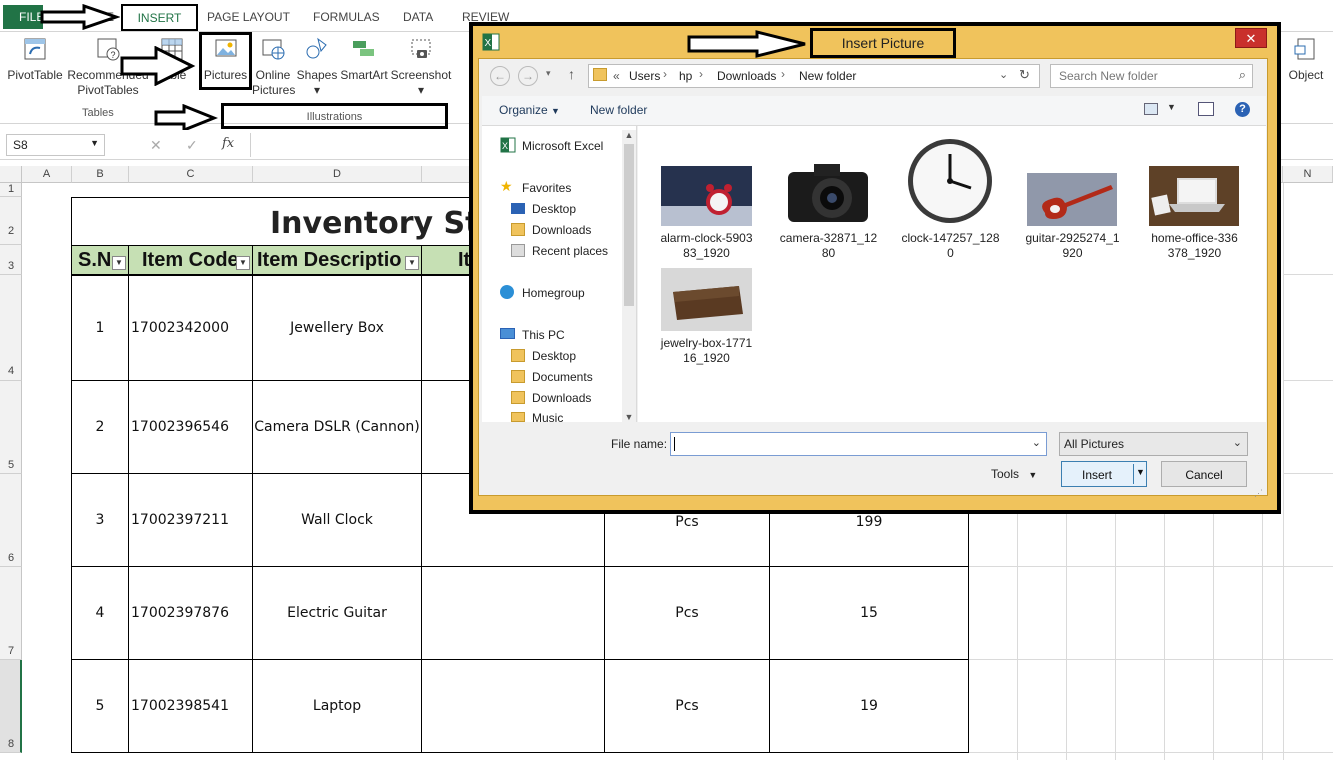  Describe the element at coordinates (1140, 472) in the screenshot. I see `insert-dropdown-icon: ▼` at that location.